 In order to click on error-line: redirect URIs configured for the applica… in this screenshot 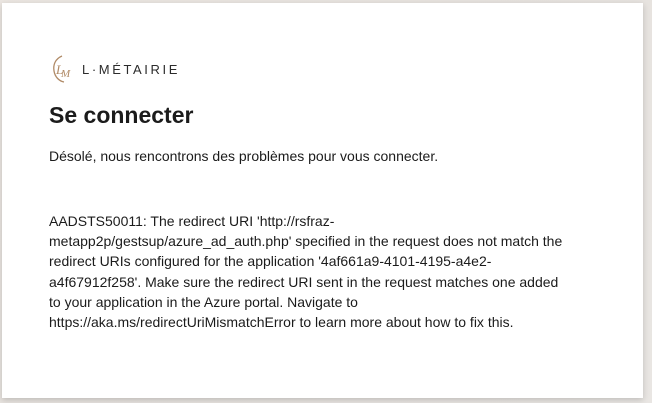, I will do `click(270, 261)`.